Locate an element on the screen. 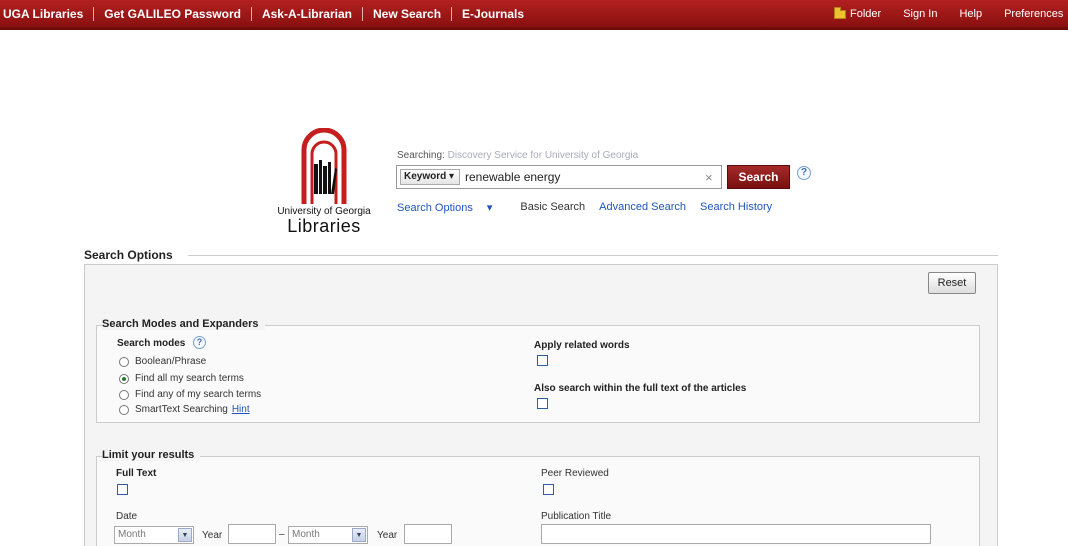  search-input is located at coordinates (580, 177).